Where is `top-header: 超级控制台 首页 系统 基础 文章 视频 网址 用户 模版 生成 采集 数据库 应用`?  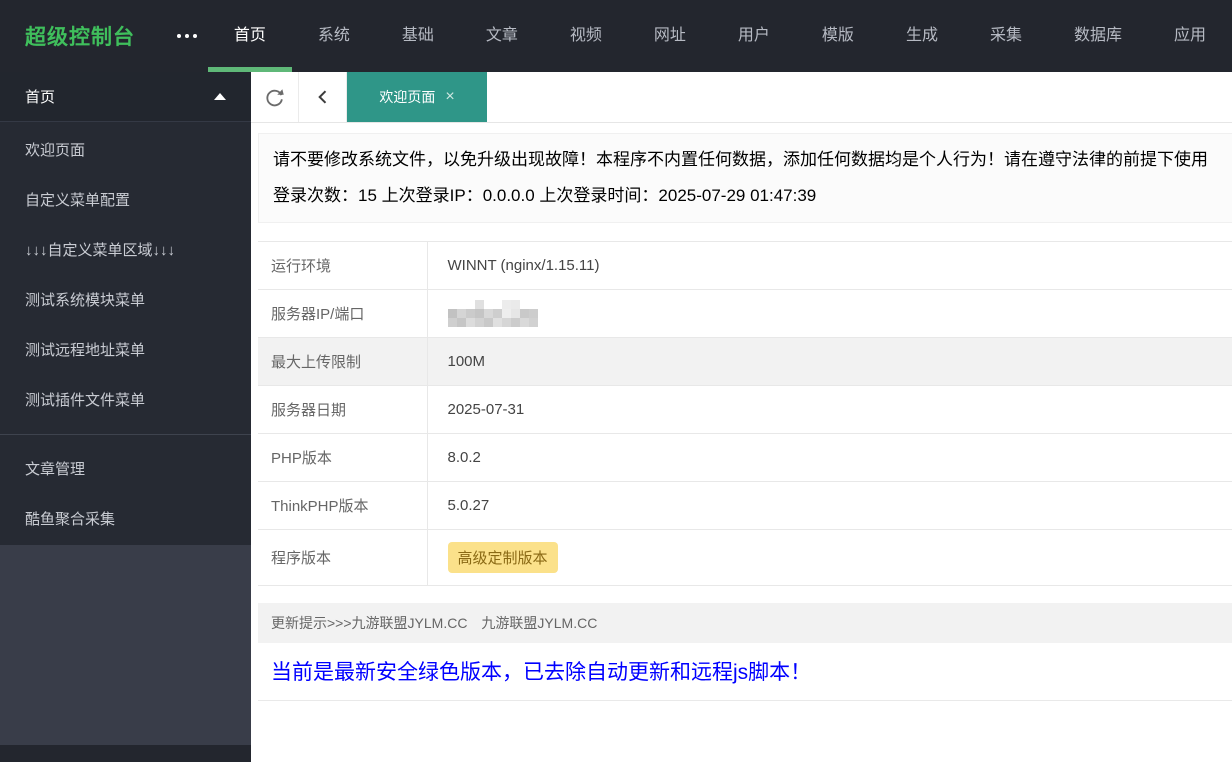 top-header: 超级控制台 首页 系统 基础 文章 视频 网址 用户 模版 生成 采集 数据库 应用 is located at coordinates (616, 36).